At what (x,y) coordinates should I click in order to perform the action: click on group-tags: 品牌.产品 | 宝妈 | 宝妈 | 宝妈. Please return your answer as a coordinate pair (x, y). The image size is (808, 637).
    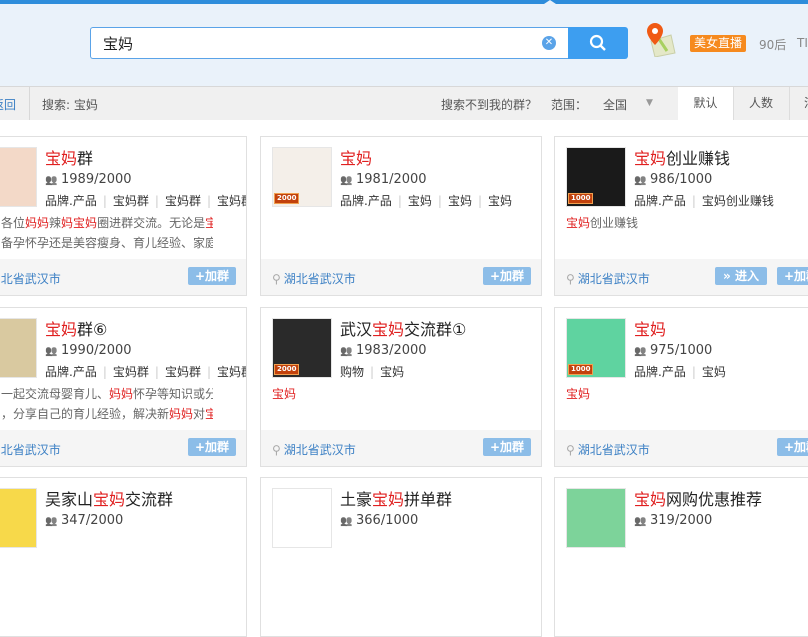
    Looking at the image, I should click on (426, 200).